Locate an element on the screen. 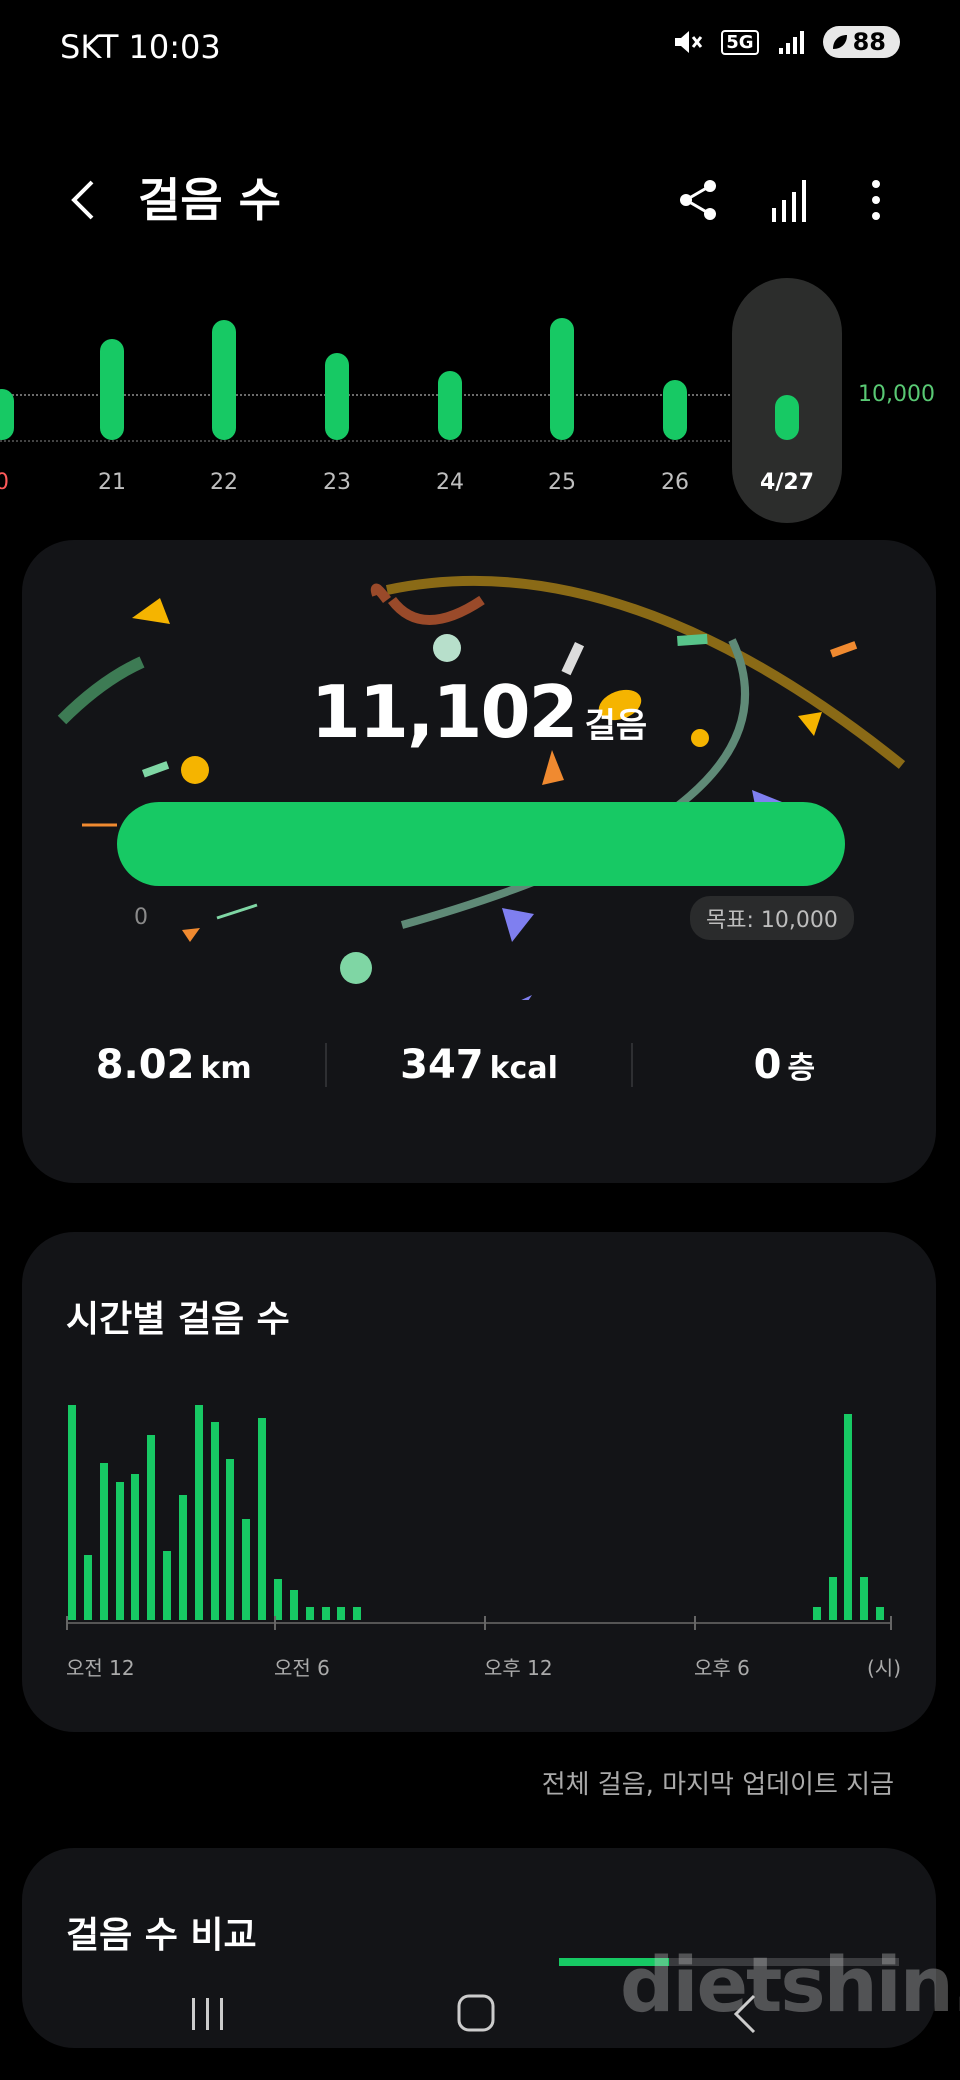 The height and width of the screenshot is (2080, 960). week-day-label: 0 is located at coordinates (16, 482).